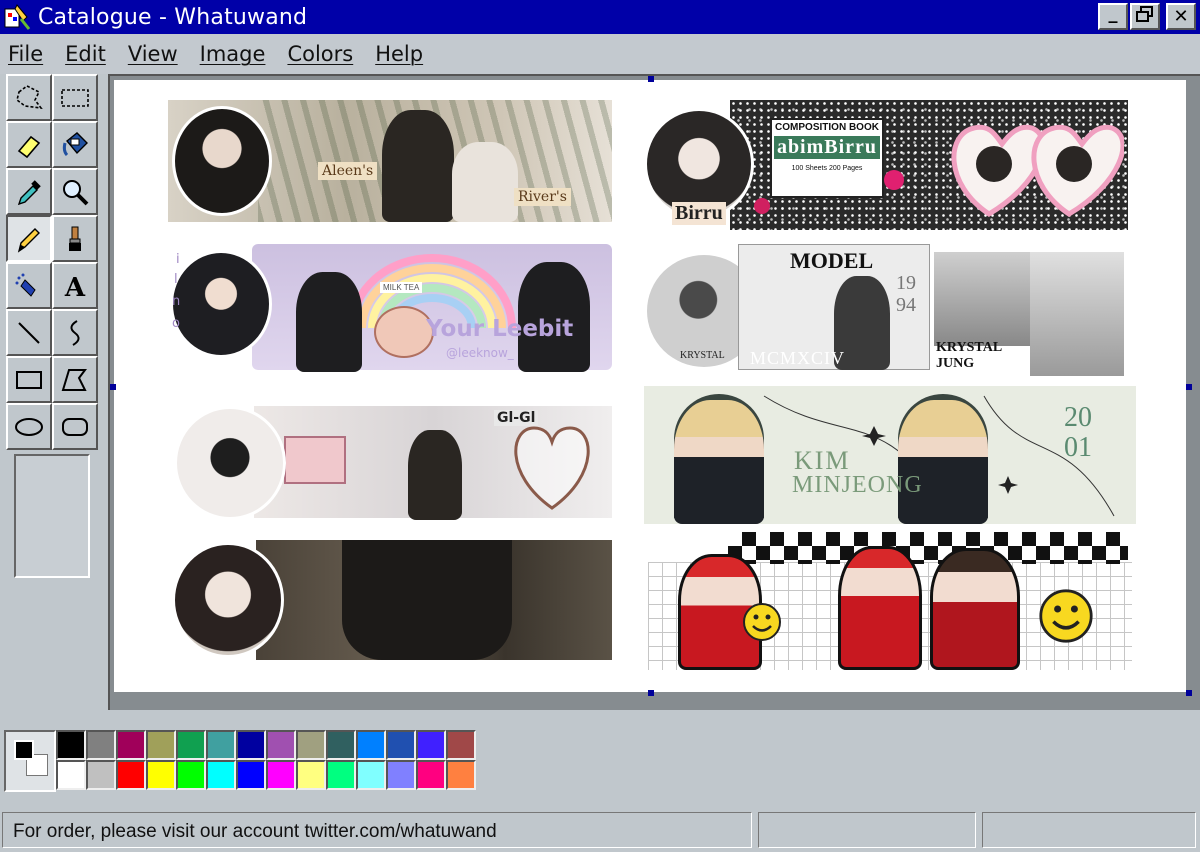 The height and width of the screenshot is (852, 1200). I want to click on banner-label: JUNG, so click(955, 363).